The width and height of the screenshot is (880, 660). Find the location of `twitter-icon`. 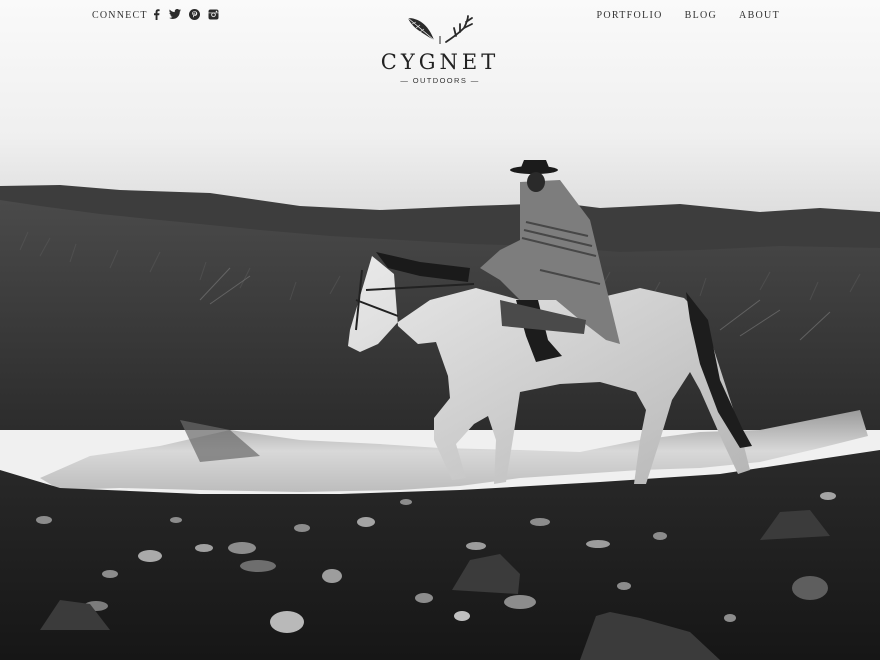

twitter-icon is located at coordinates (175, 14).